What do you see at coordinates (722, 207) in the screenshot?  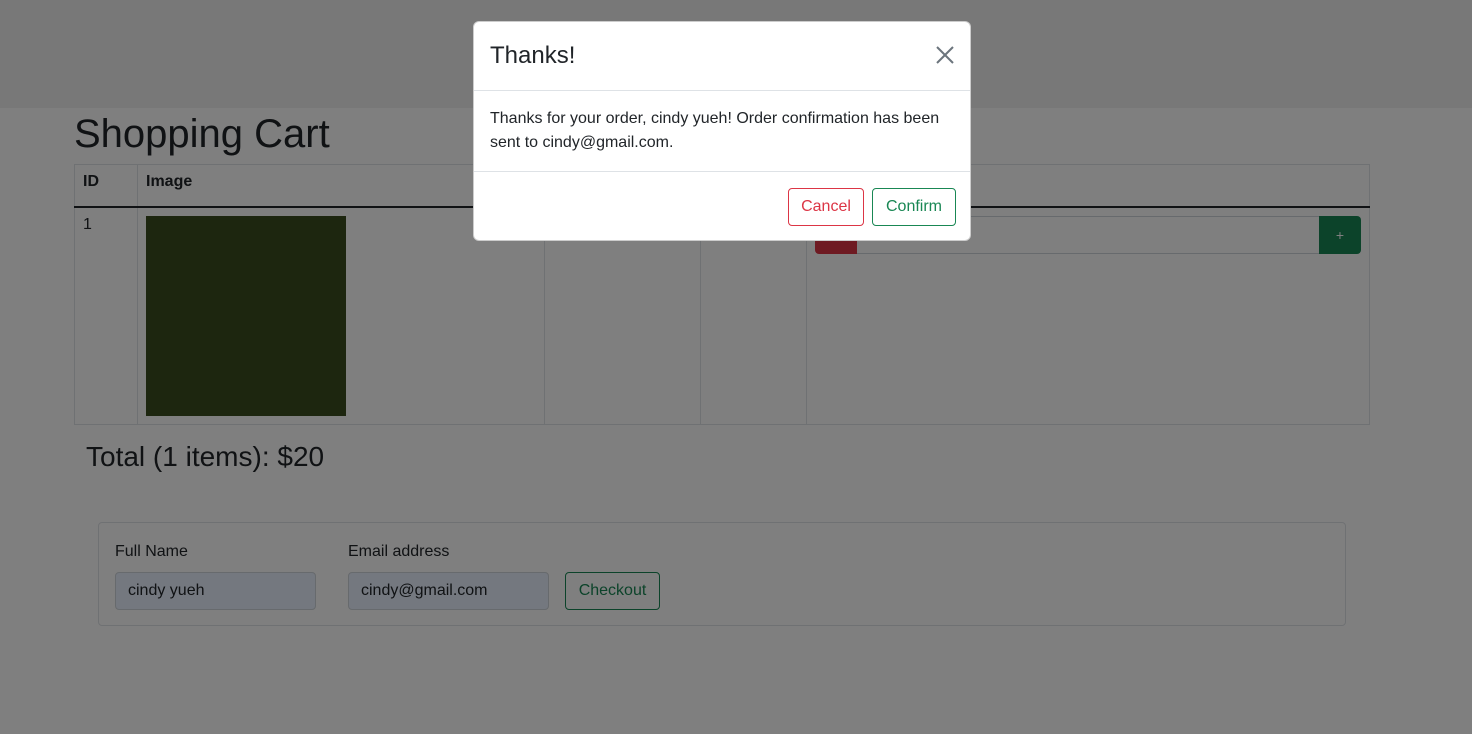 I see `modal-footer: Cancel Confirm` at bounding box center [722, 207].